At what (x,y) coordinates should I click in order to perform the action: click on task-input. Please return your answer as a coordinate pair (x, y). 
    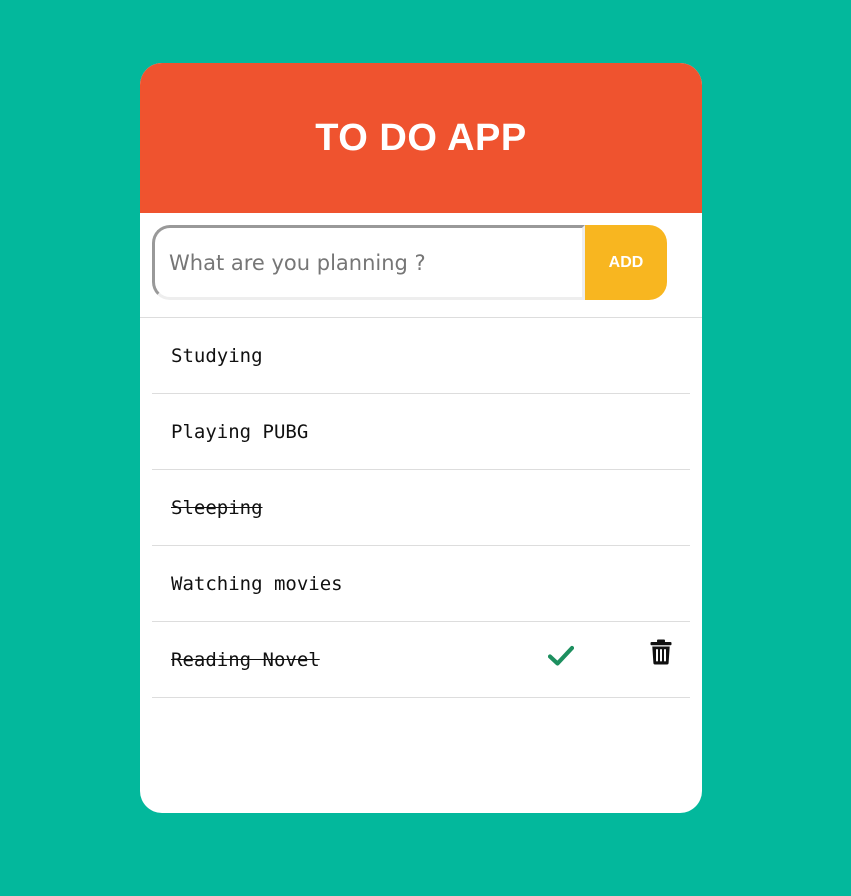
    Looking at the image, I should click on (368, 262).